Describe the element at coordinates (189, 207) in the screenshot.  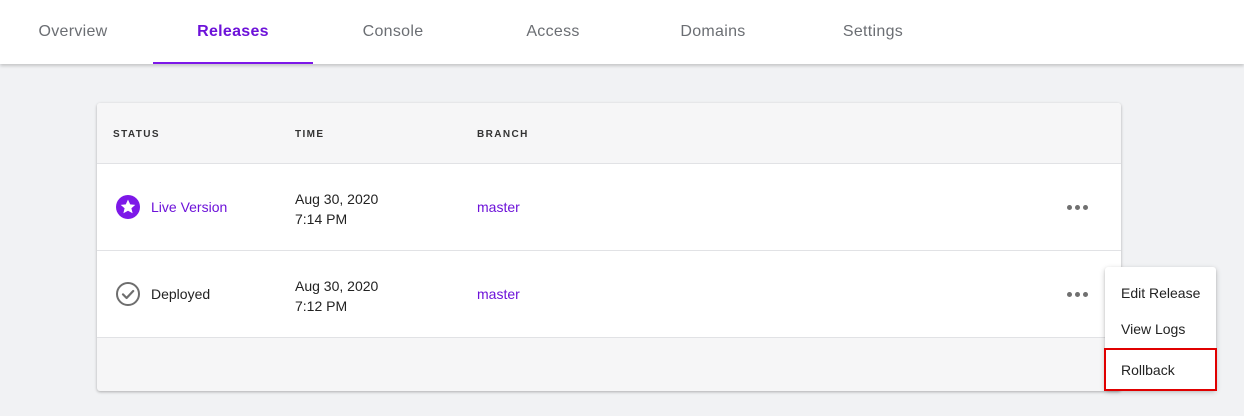
I see `status-label: Live Version` at that location.